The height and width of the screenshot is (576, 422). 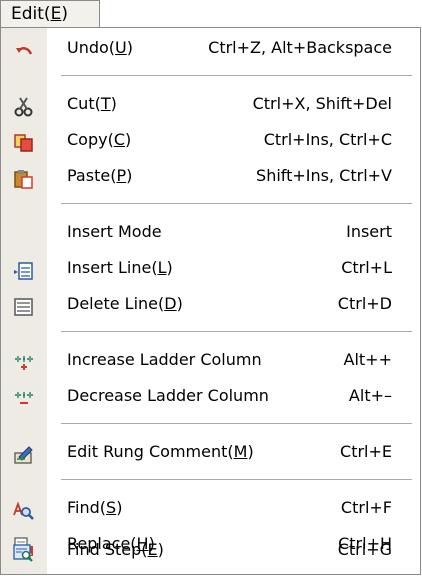 What do you see at coordinates (24, 551) in the screenshot?
I see `find-step-icon` at bounding box center [24, 551].